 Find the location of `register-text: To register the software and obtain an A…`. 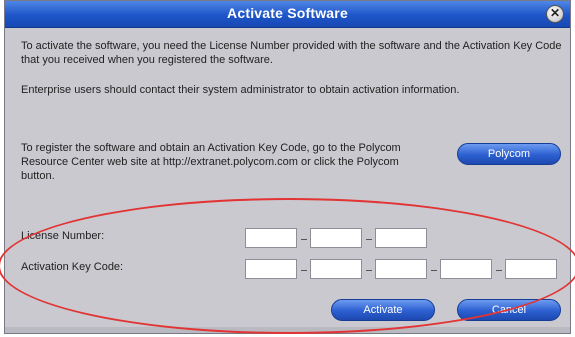

register-text: To register the software and obtain an A… is located at coordinates (211, 162).